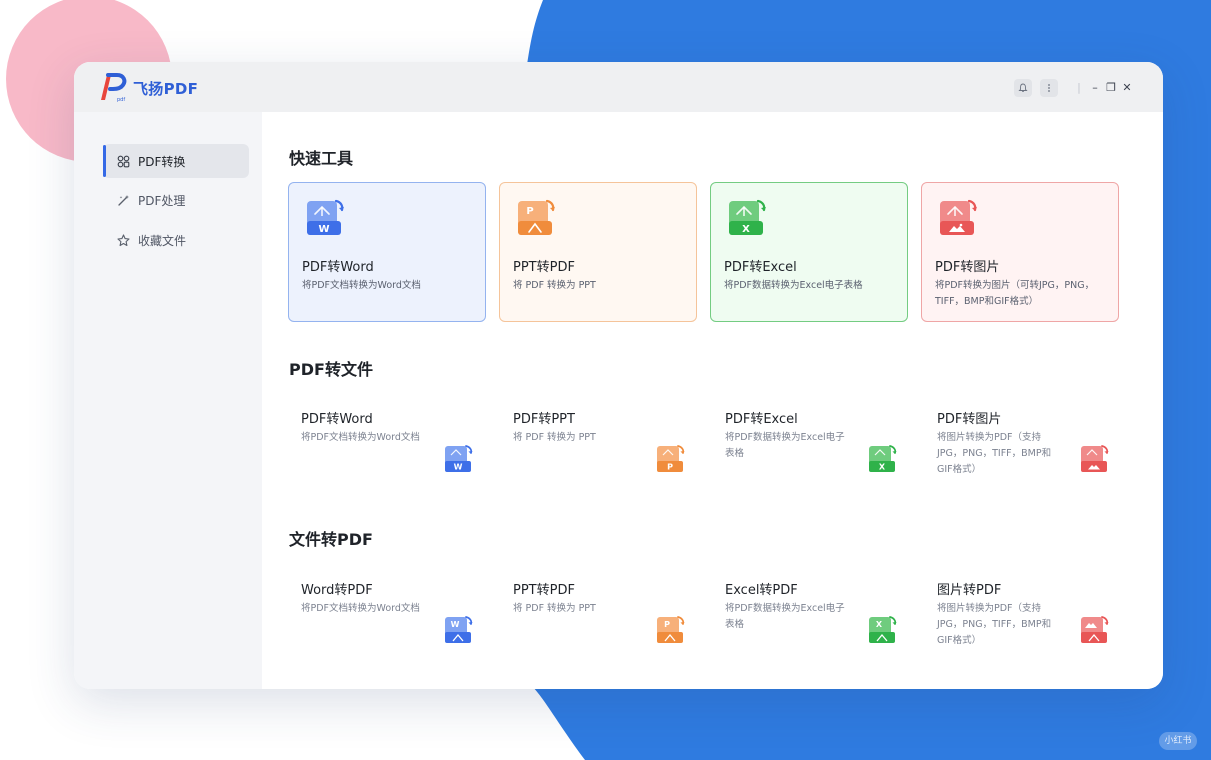 The image size is (1211, 760). What do you see at coordinates (761, 590) in the screenshot?
I see `tool-title: Excel转PDF` at bounding box center [761, 590].